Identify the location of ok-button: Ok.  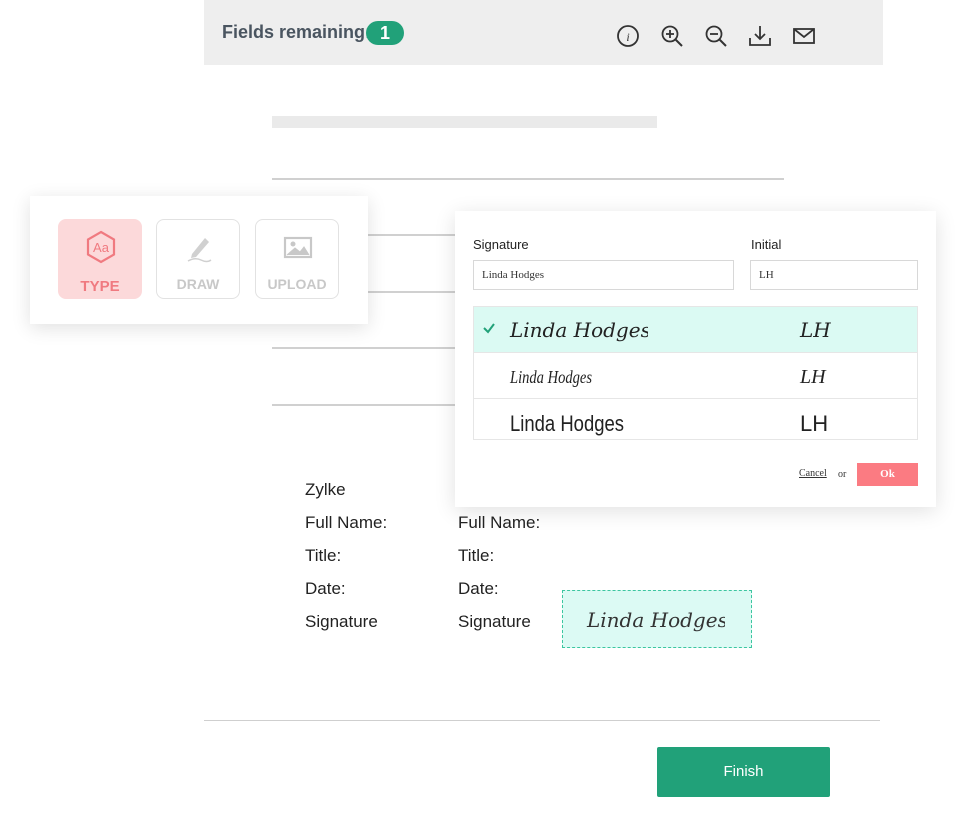
(887, 474).